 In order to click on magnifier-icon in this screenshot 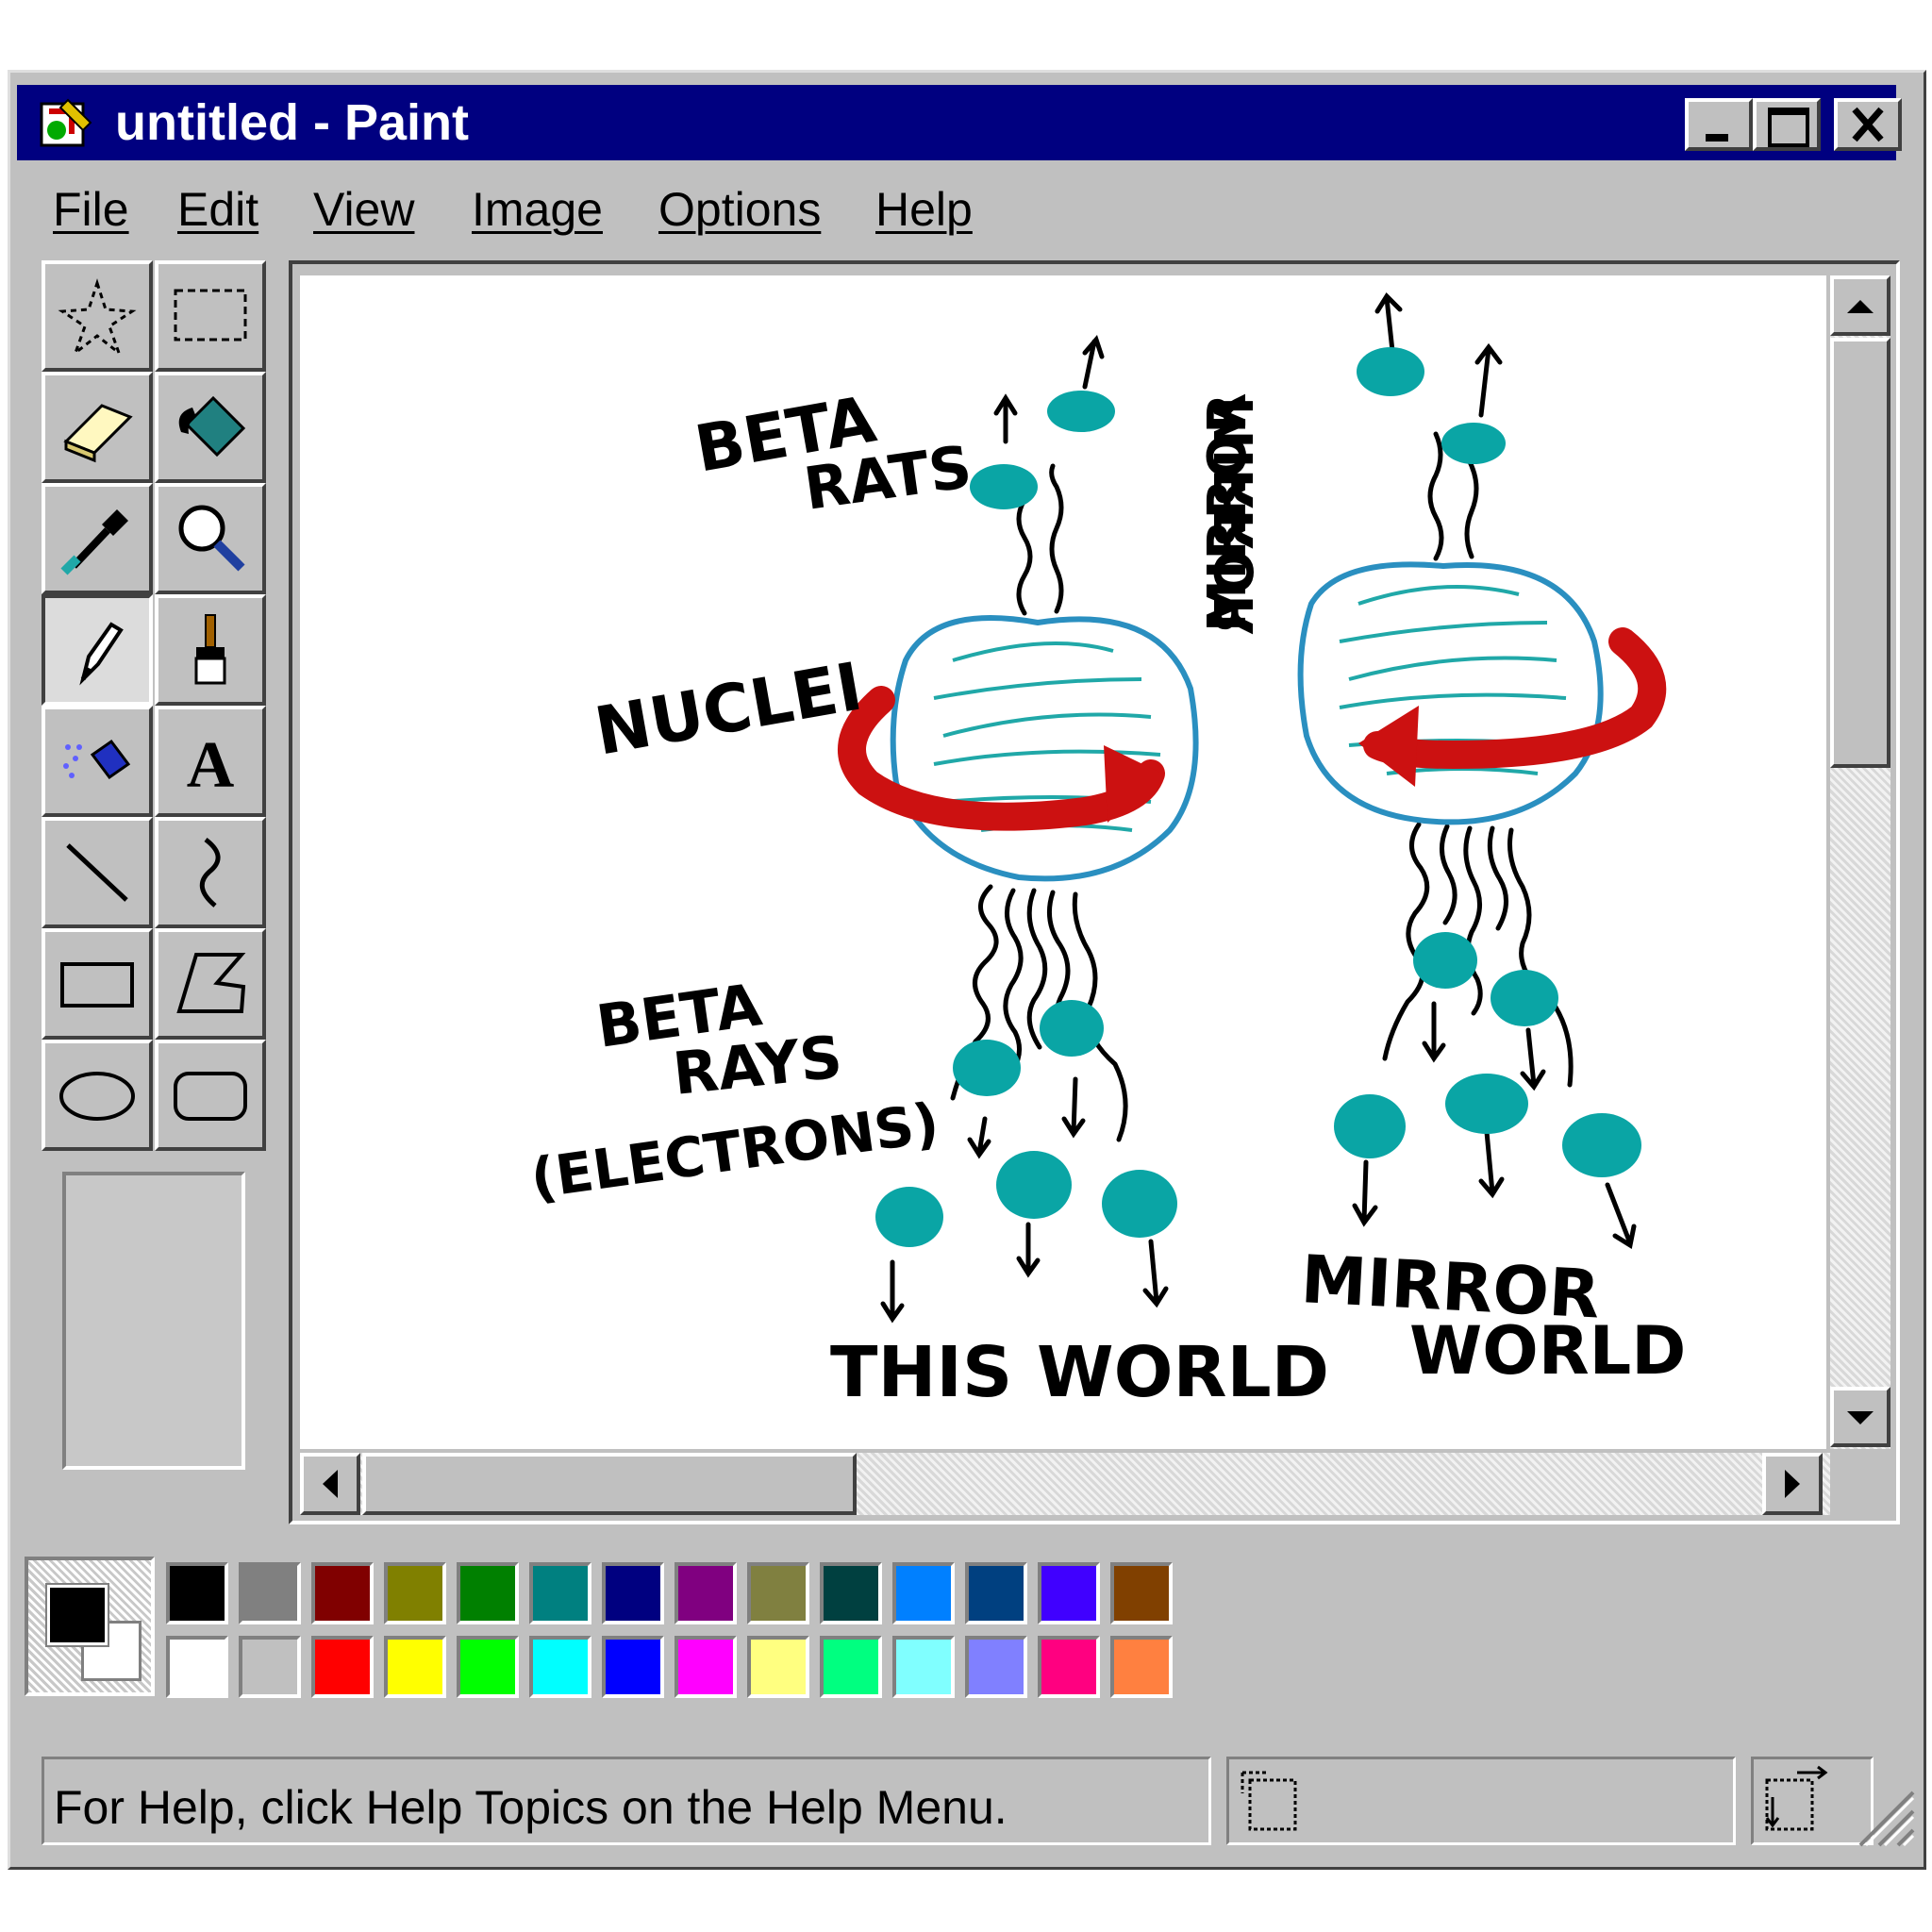, I will do `click(212, 539)`.